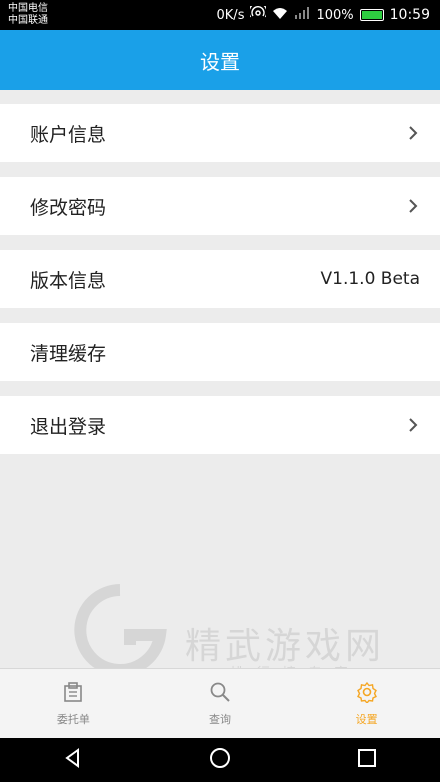 Image resolution: width=440 pixels, height=782 pixels. I want to click on page-title: 设置, so click(220, 61).